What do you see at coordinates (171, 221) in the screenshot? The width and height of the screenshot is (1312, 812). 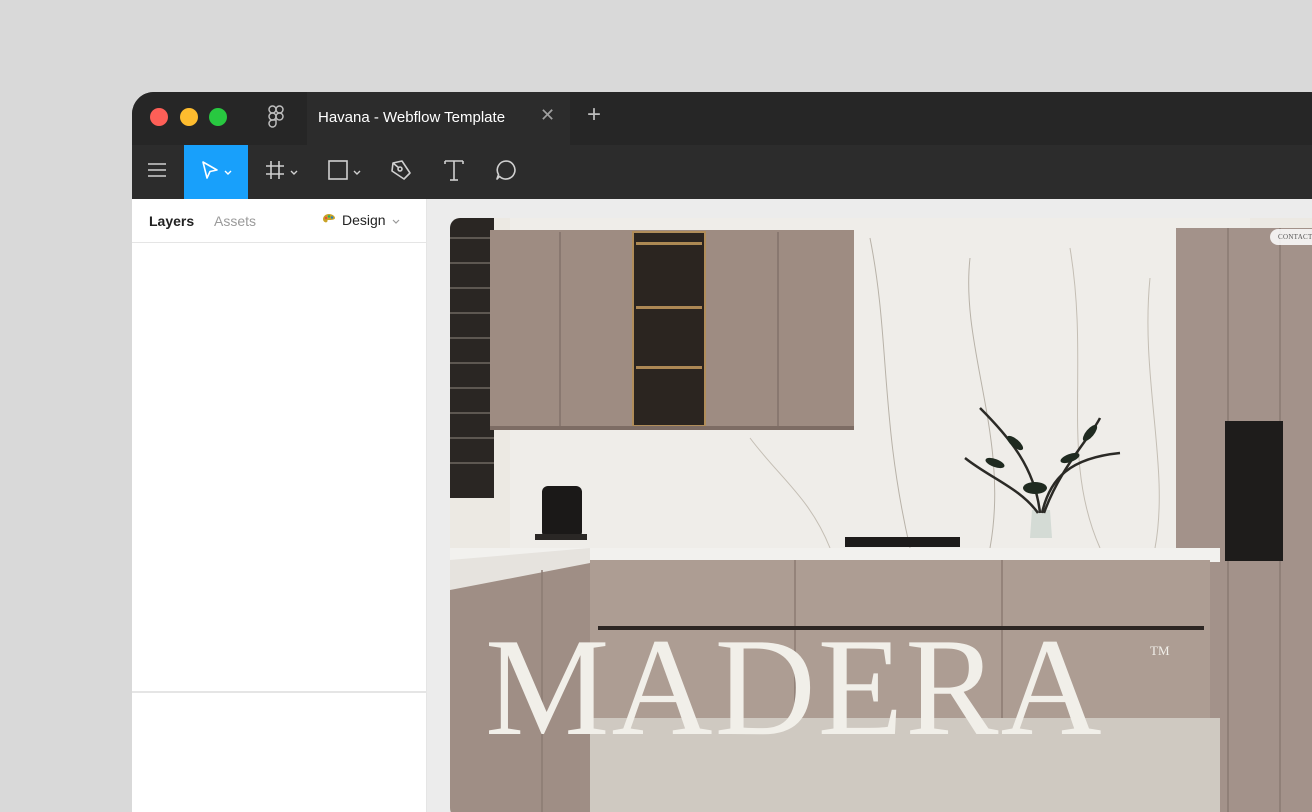 I see `tab-layers: Layers` at bounding box center [171, 221].